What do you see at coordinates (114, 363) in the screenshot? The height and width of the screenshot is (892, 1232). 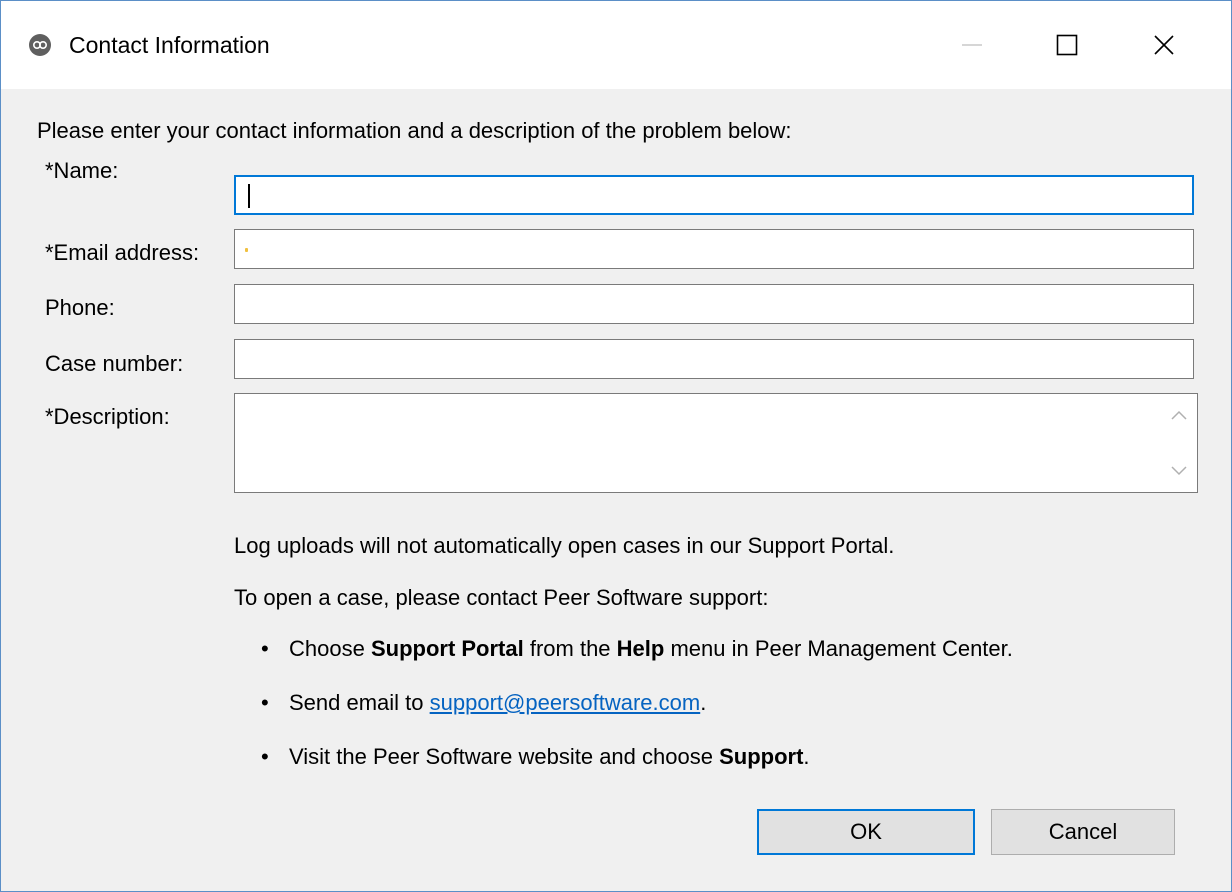 I see `case-number-label: Case number:` at bounding box center [114, 363].